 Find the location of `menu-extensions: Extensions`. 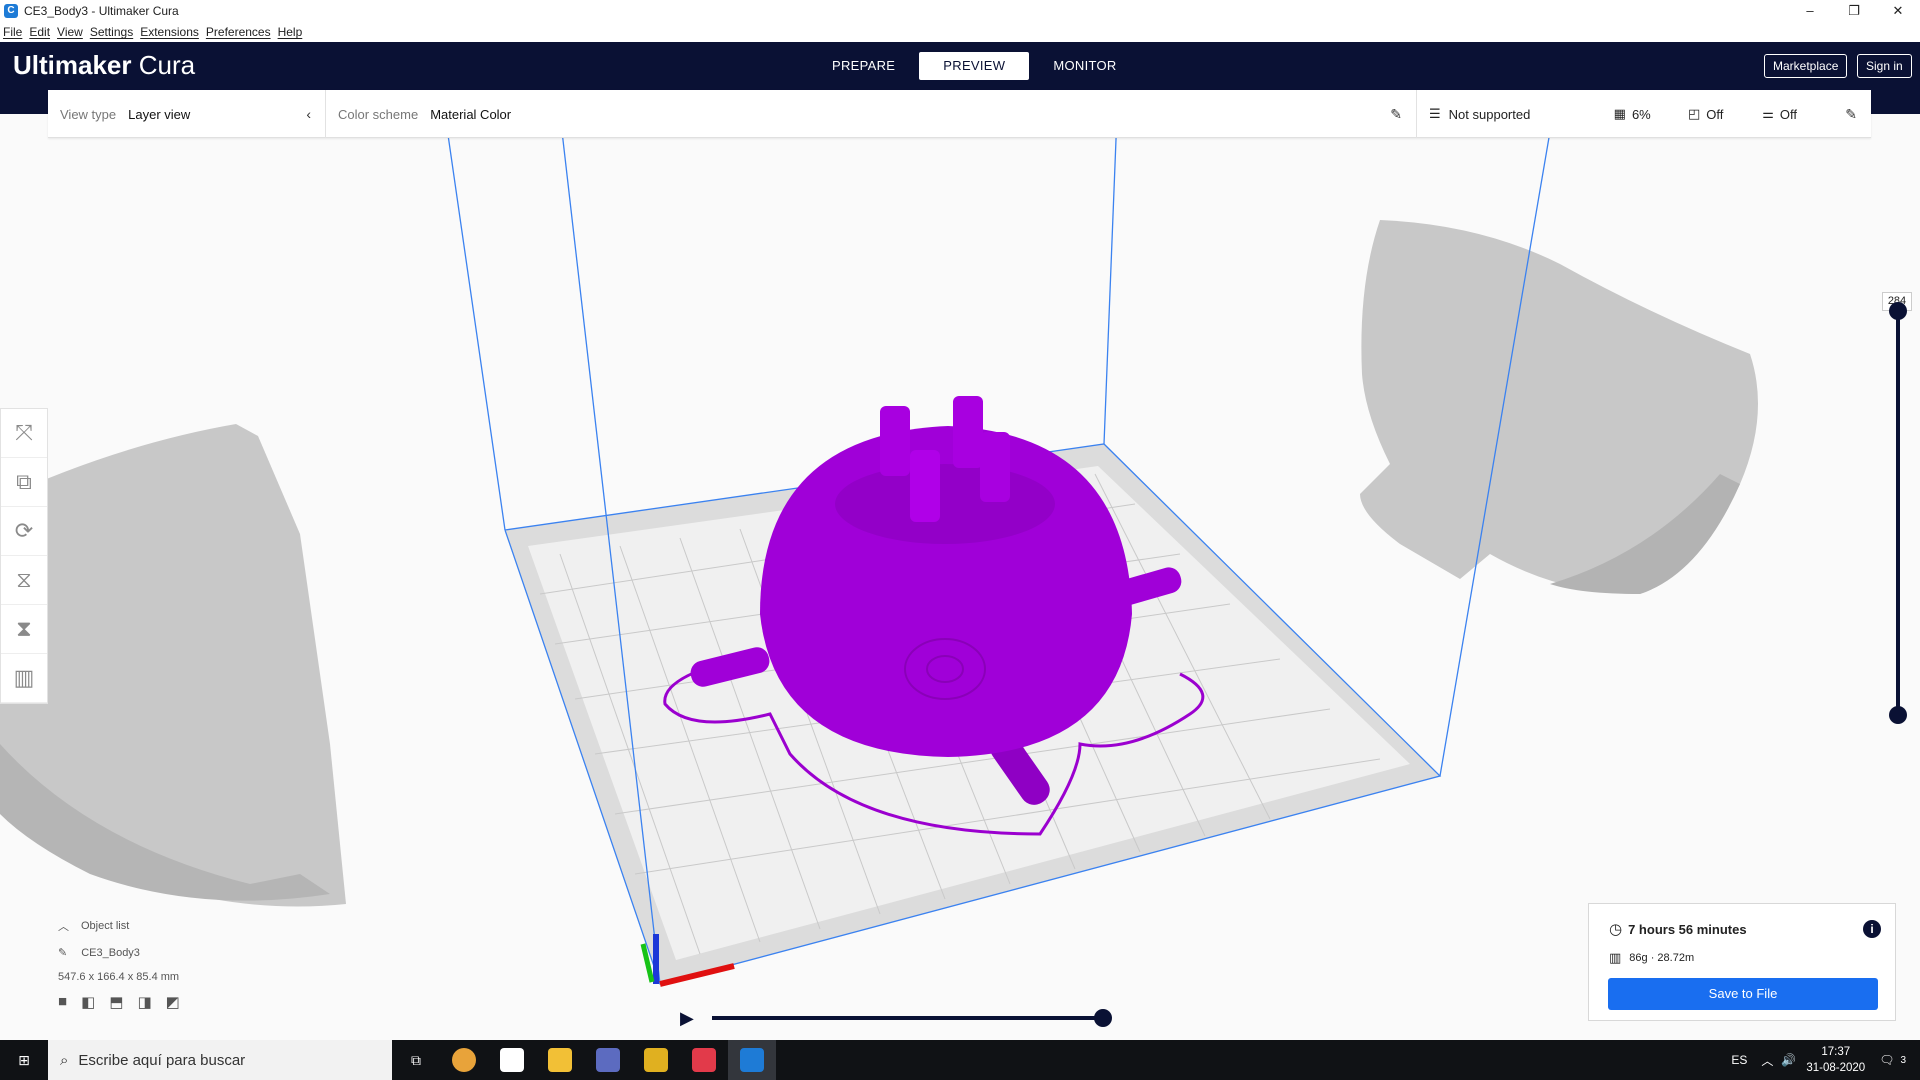

menu-extensions: Extensions is located at coordinates (169, 32).